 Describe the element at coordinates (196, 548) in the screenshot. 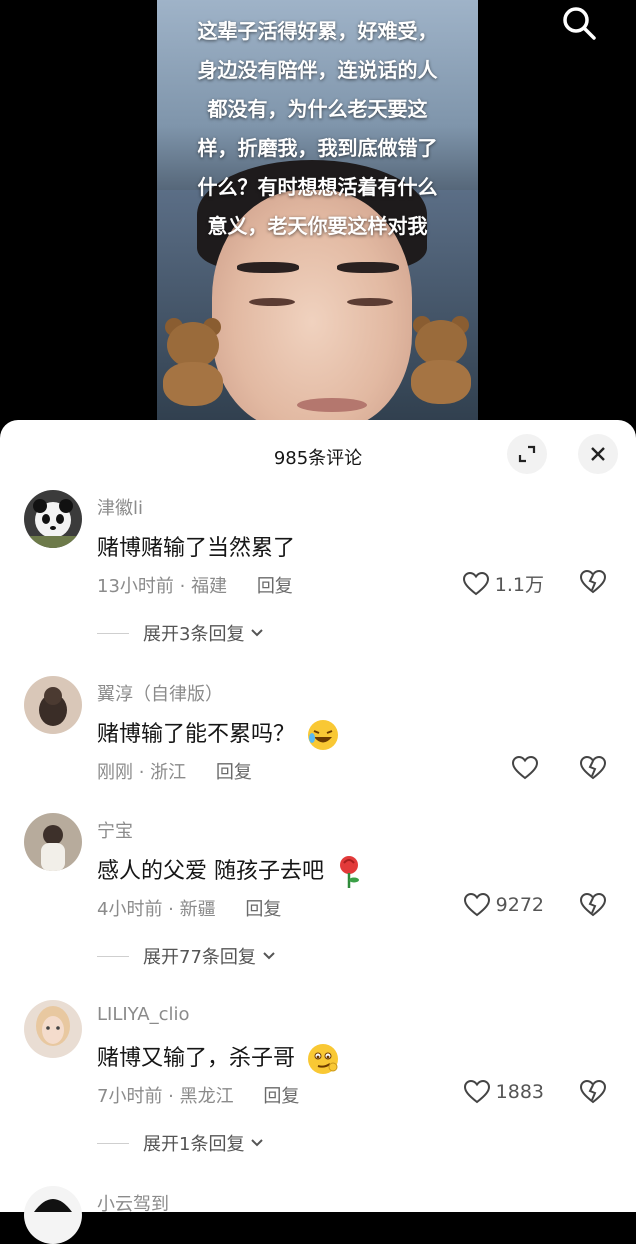

I see `comment-text: 赌博赌输了当然累了` at that location.